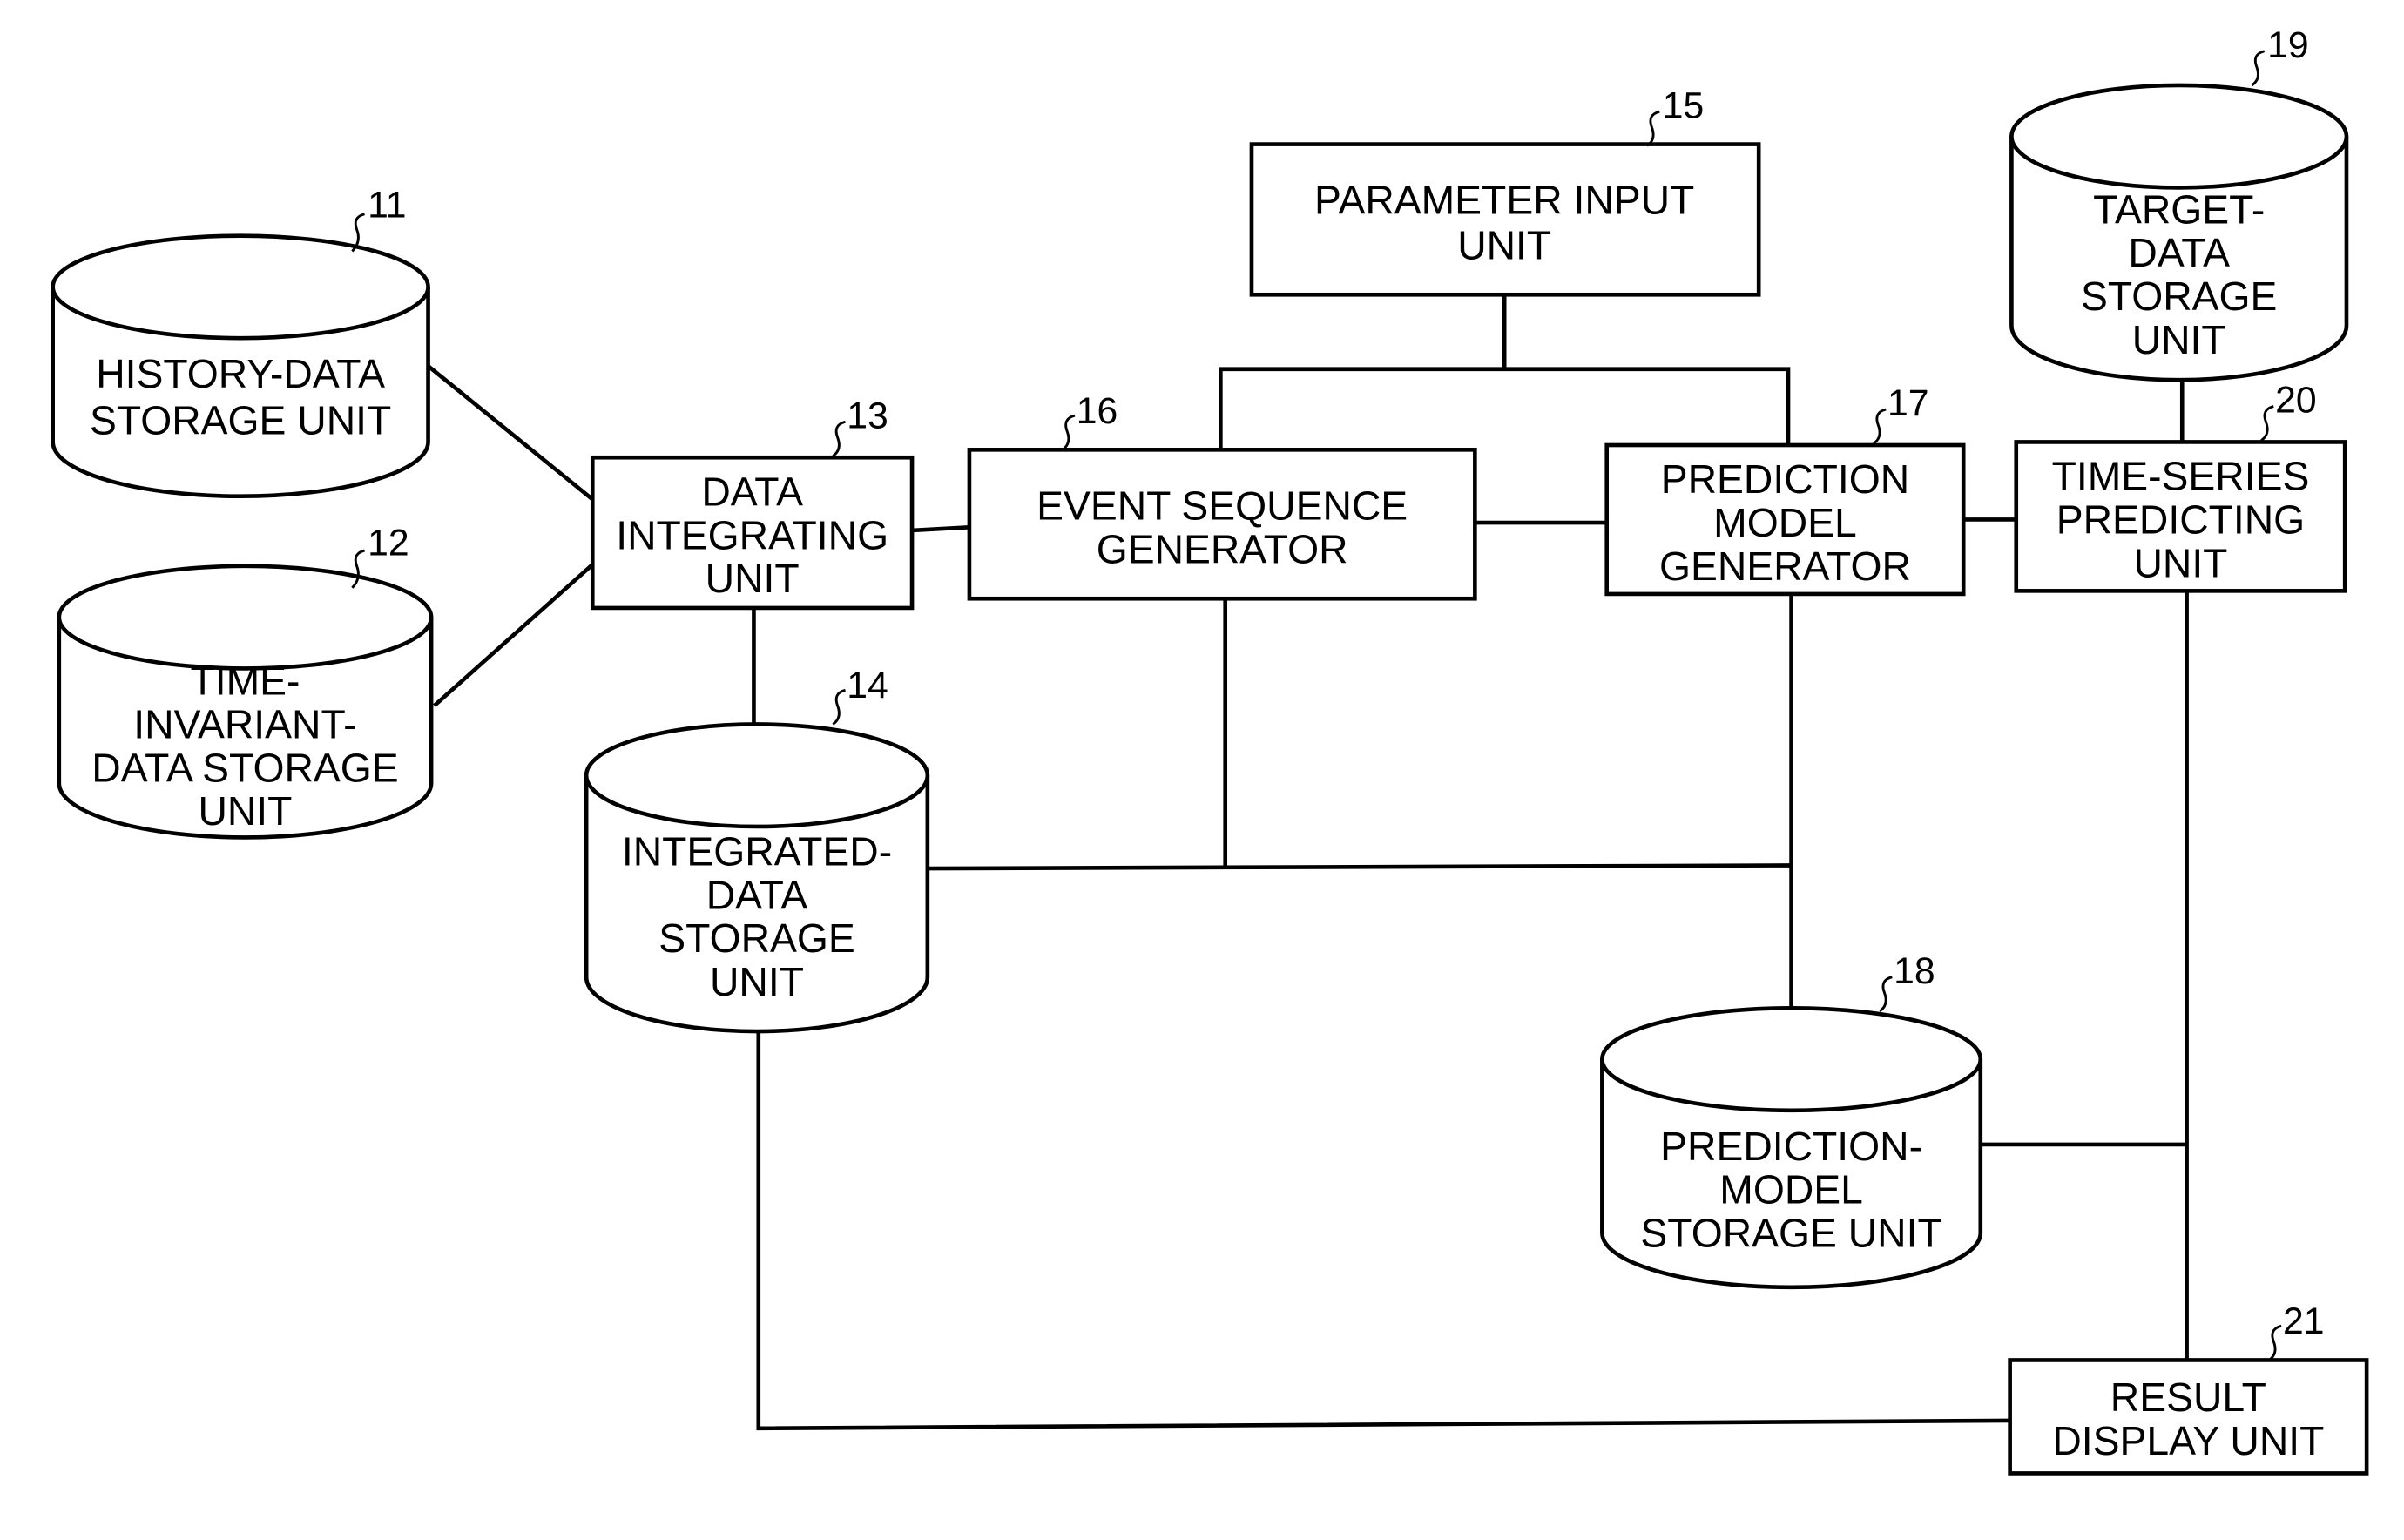  I want to click on label-line: PREDICTING, so click(2180, 519).